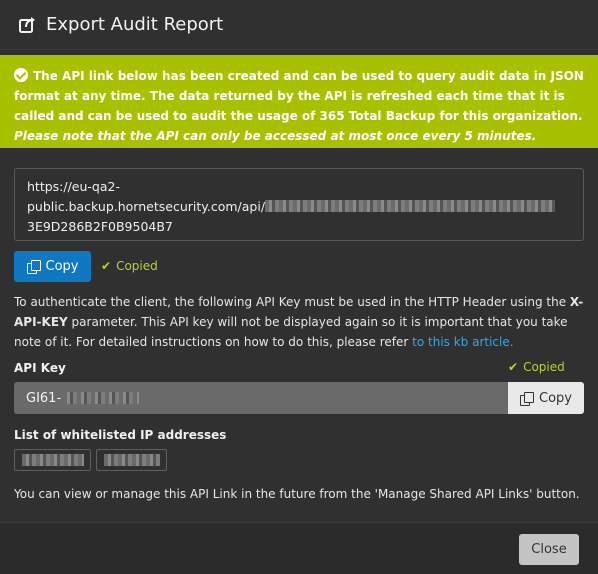 This screenshot has width=598, height=574. I want to click on copy-api-link-label: Copy, so click(62, 266).